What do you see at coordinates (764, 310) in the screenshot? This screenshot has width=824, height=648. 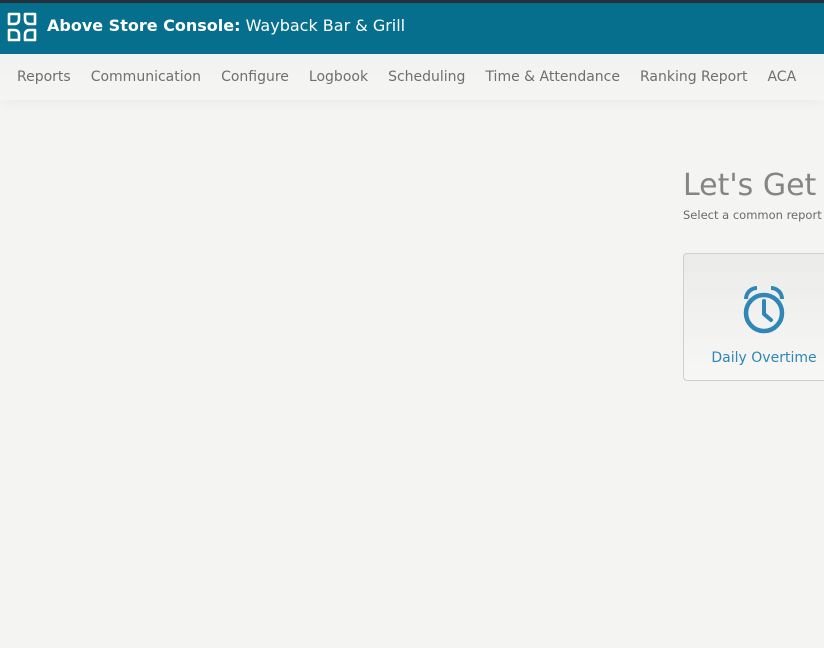 I see `alarm-clock-icon` at bounding box center [764, 310].